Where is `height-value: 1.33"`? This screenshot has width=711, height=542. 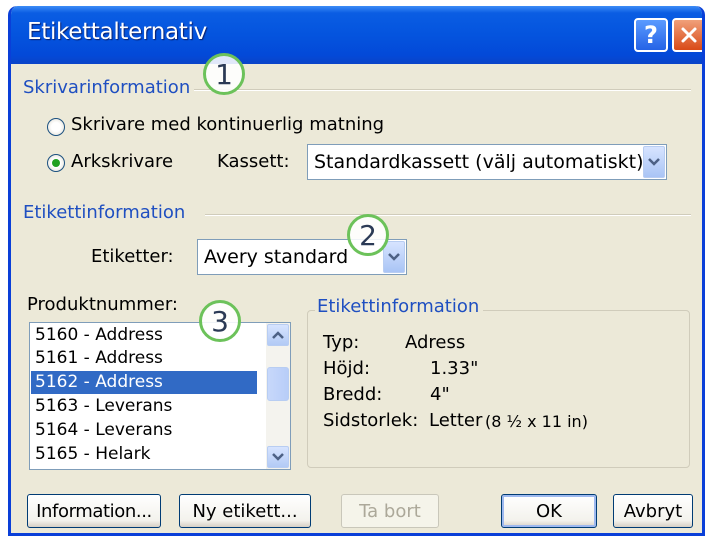
height-value: 1.33" is located at coordinates (454, 368).